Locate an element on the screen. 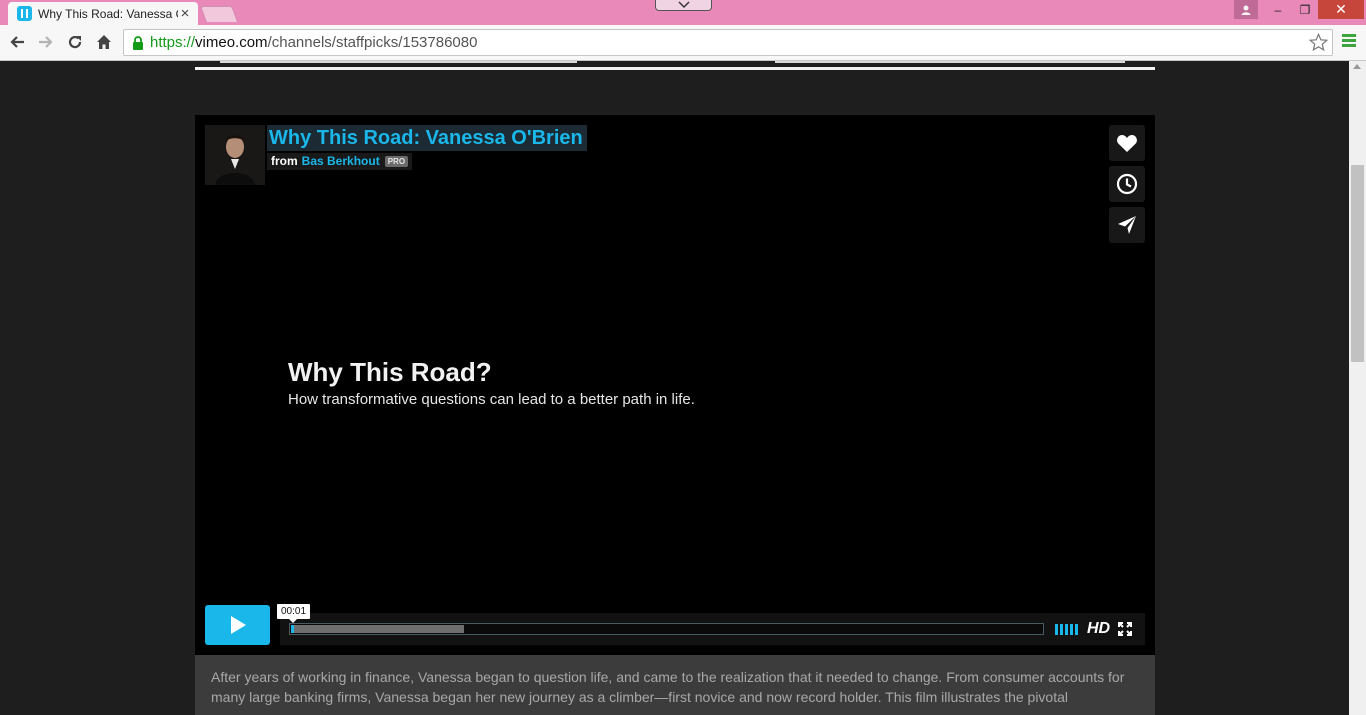  chrome-menu-icon is located at coordinates (1349, 41).